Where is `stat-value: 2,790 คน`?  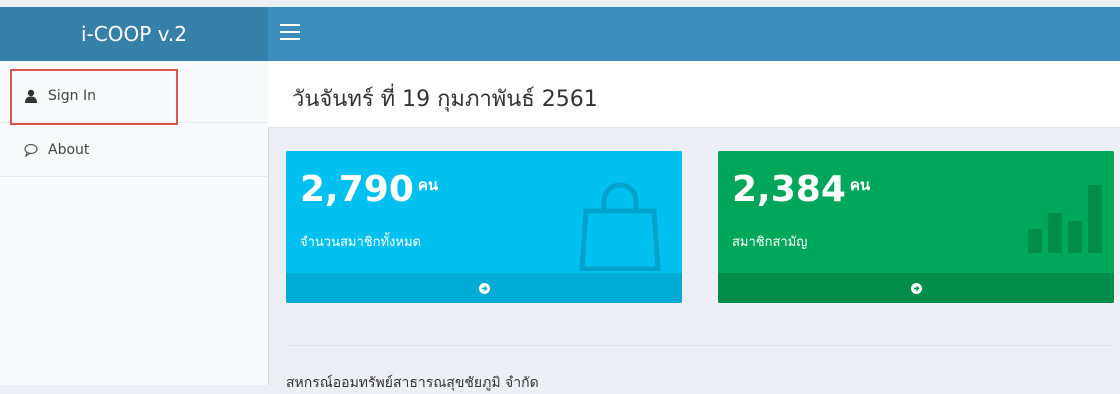
stat-value: 2,790 คน is located at coordinates (369, 189).